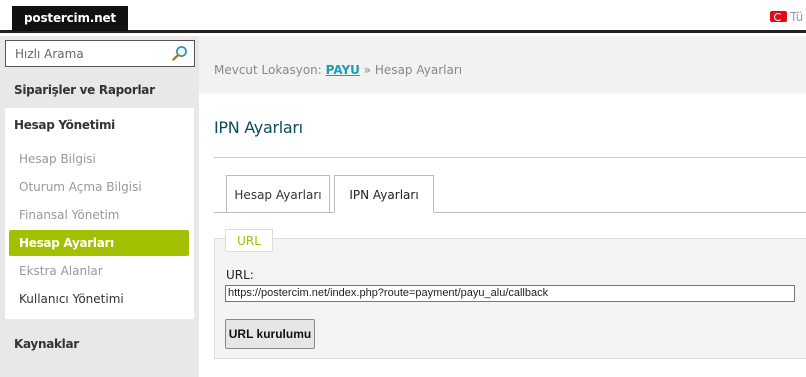 The image size is (806, 377). I want to click on breadcrumb: Mevcut Lokasyon: PAYU » Hesap Ayarları, so click(338, 70).